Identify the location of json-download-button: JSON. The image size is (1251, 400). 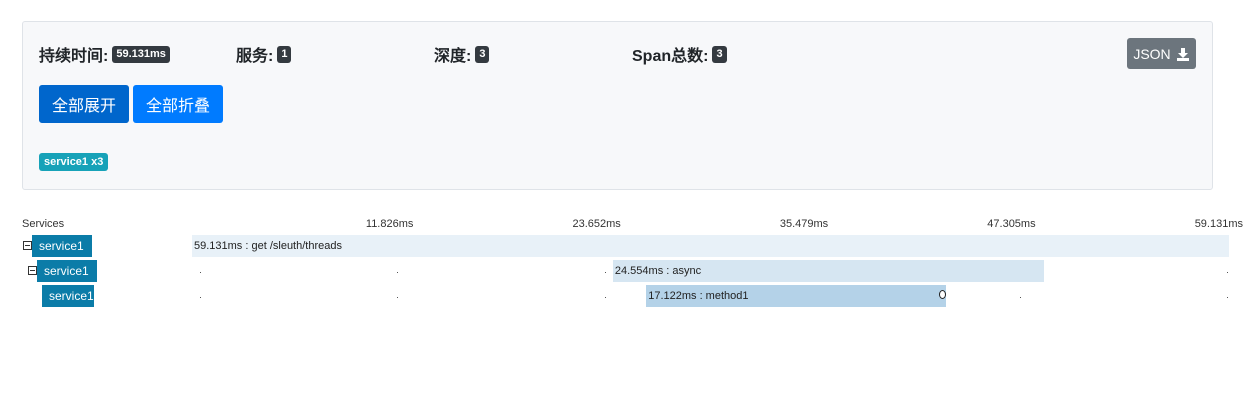
(1161, 53).